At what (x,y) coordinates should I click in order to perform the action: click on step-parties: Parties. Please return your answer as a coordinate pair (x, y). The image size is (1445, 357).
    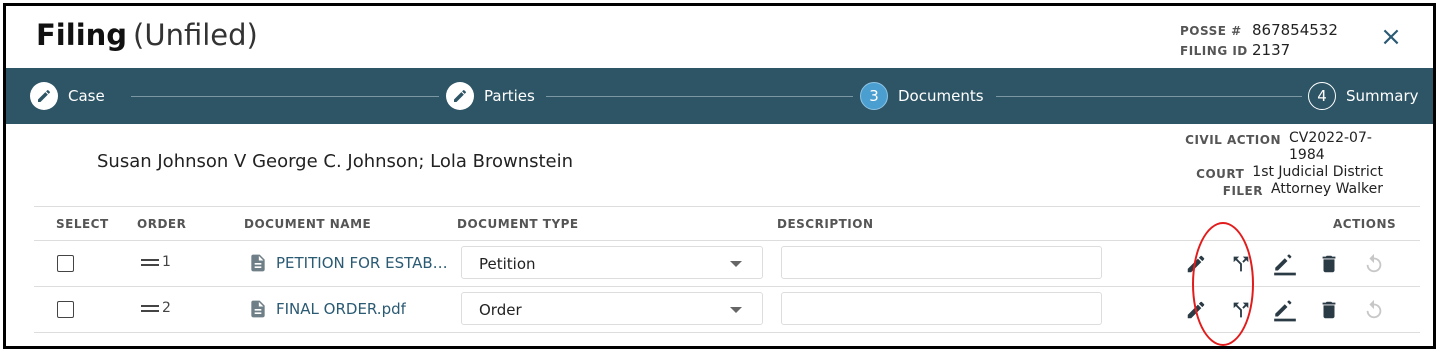
    Looking at the image, I should click on (490, 96).